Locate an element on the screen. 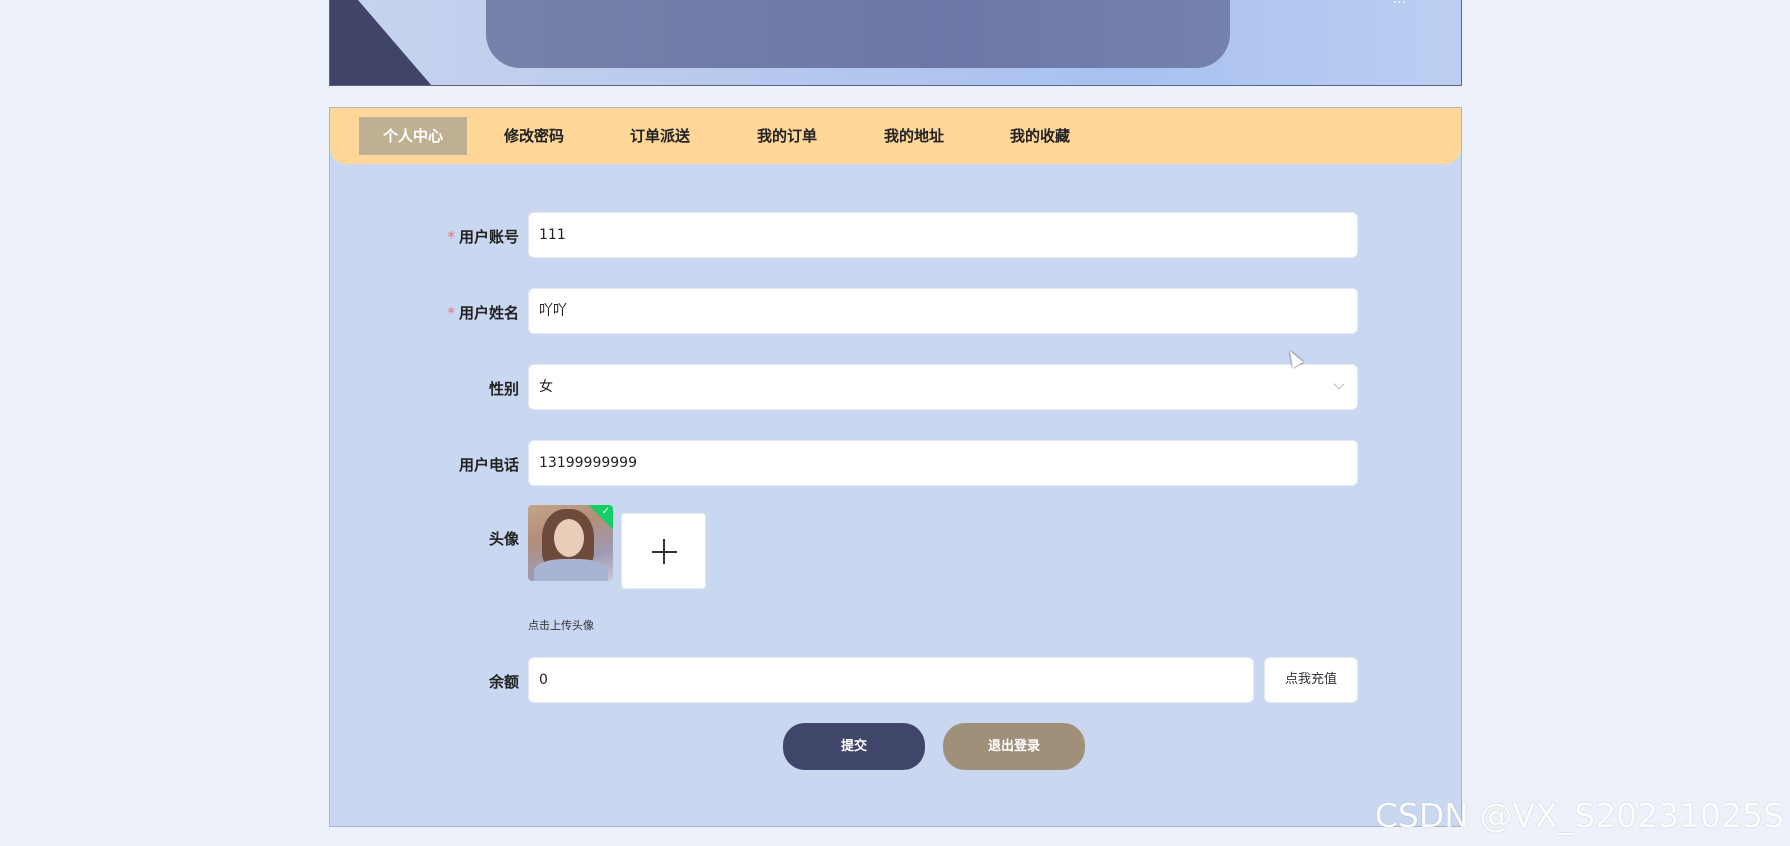  phone-label: 用户电话 is located at coordinates (488, 465).